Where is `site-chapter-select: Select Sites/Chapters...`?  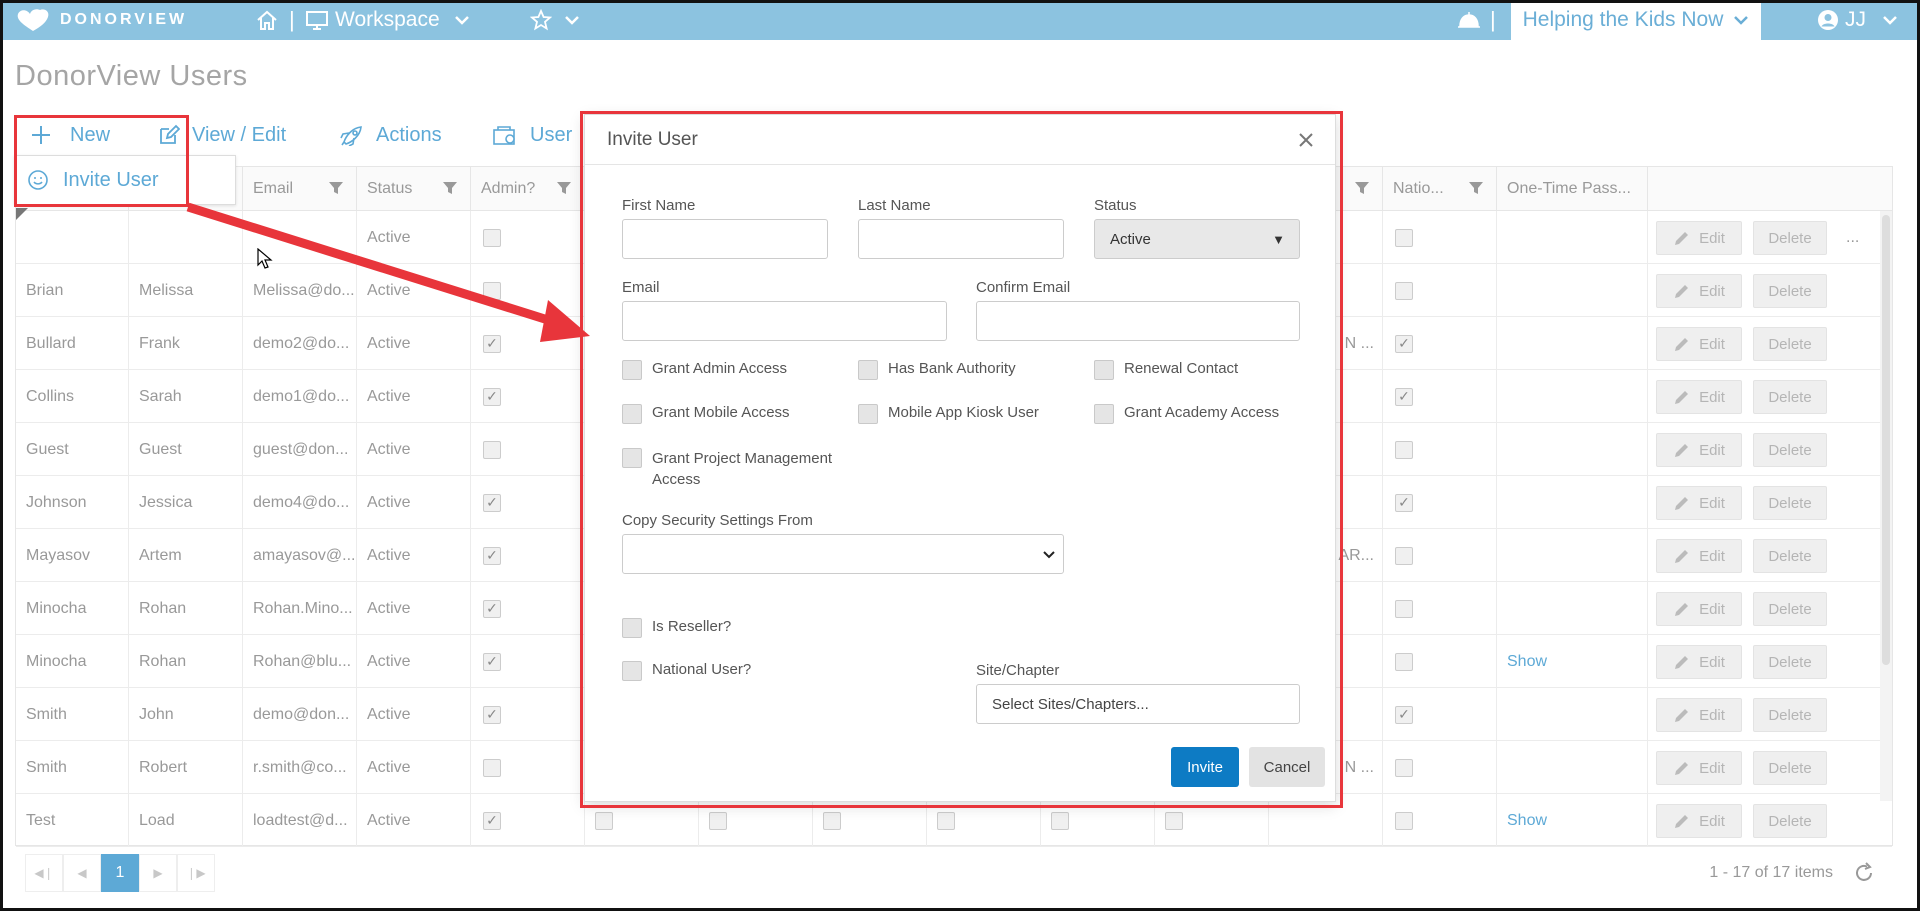 site-chapter-select: Select Sites/Chapters... is located at coordinates (1138, 704).